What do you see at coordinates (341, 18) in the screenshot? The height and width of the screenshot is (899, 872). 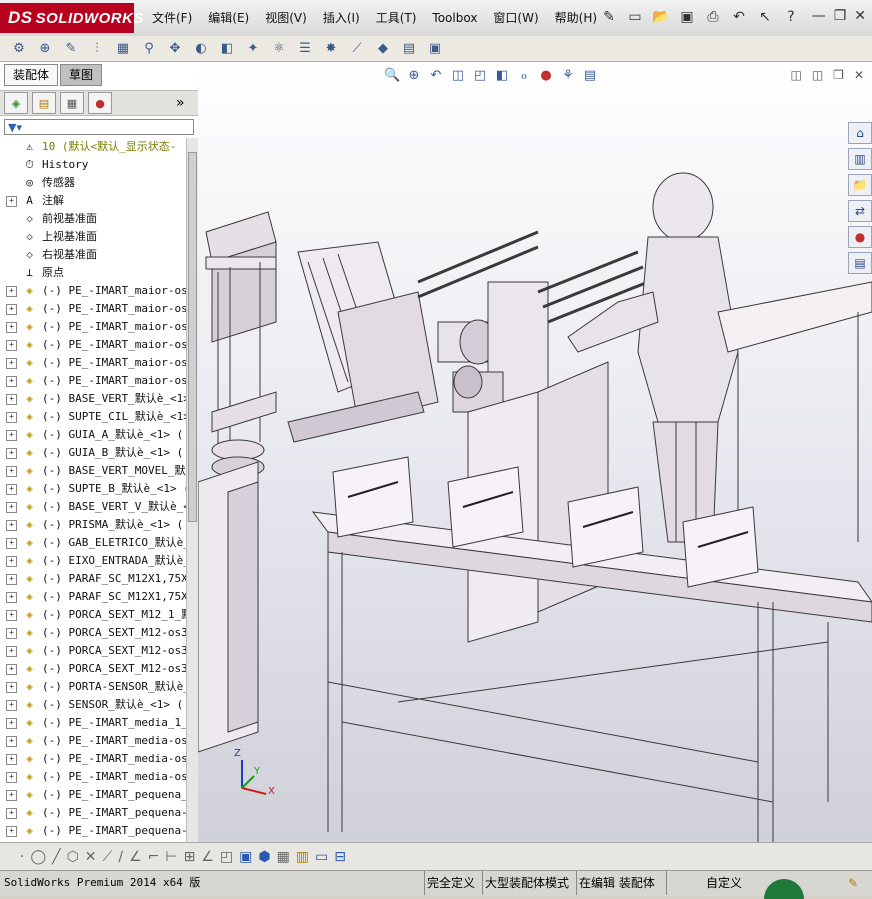 I see `menu-insert: 插入(I)` at bounding box center [341, 18].